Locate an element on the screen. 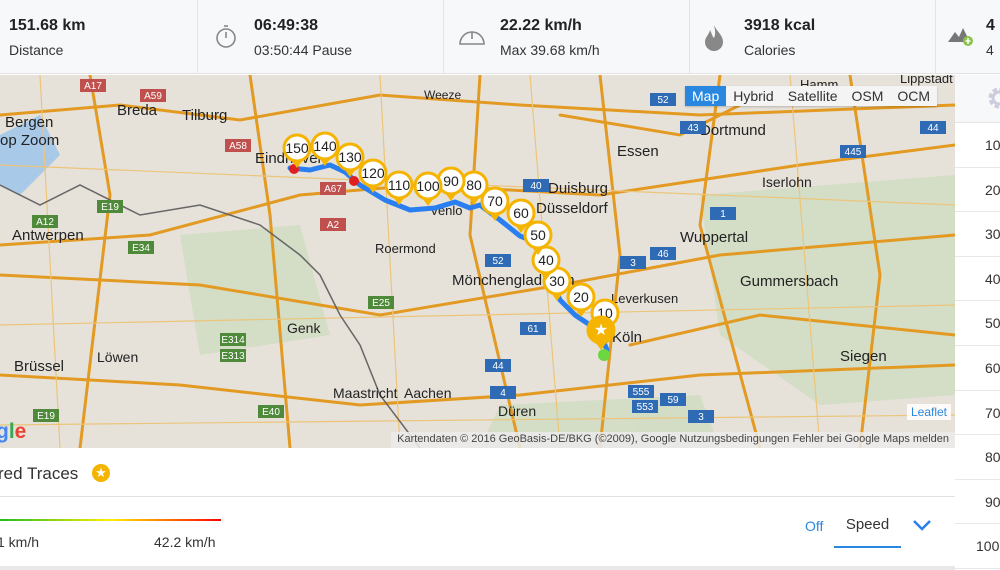  star-icon: ★ is located at coordinates (101, 473).